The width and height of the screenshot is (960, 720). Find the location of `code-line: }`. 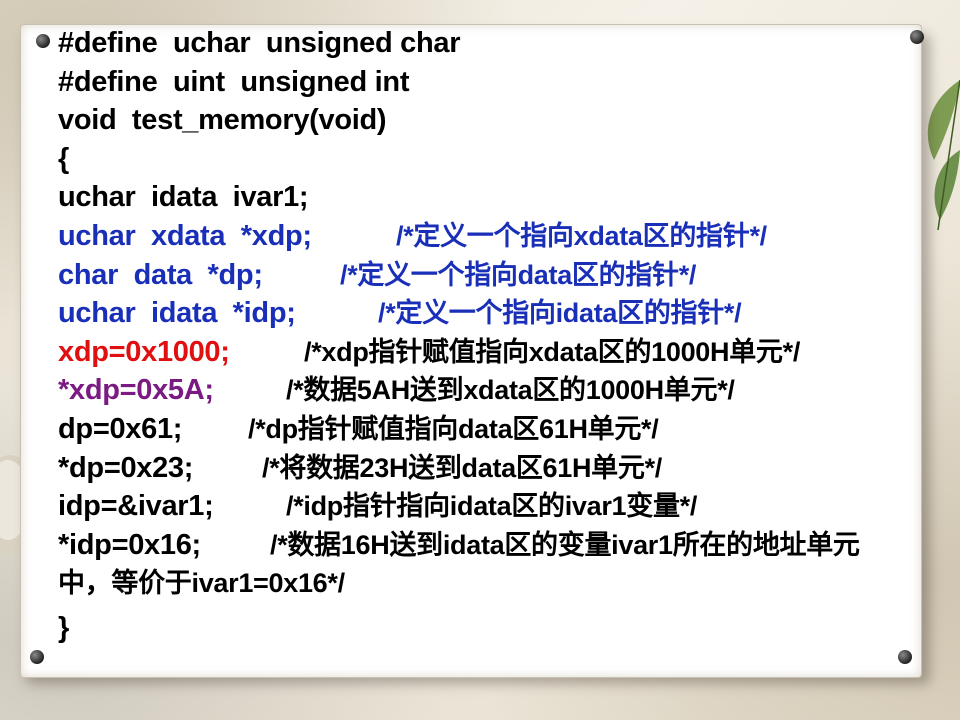

code-line: } is located at coordinates (483, 628).